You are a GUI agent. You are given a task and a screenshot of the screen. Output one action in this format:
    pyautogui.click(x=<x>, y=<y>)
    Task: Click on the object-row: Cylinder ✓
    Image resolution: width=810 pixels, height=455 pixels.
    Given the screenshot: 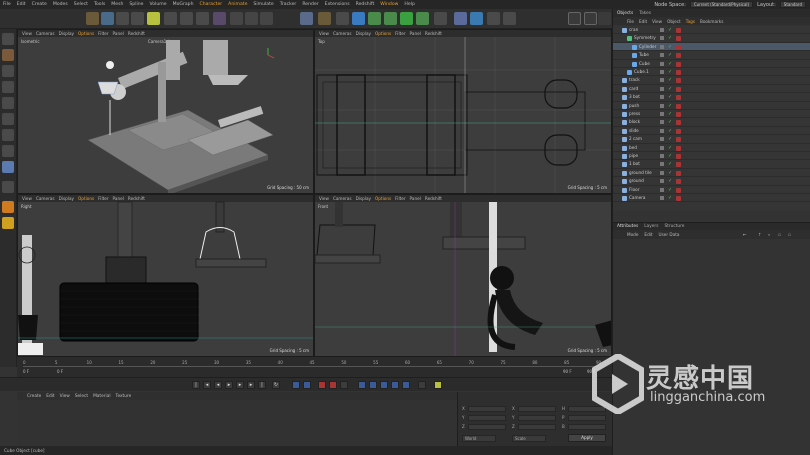 What is the action you would take?
    pyautogui.click(x=711, y=47)
    